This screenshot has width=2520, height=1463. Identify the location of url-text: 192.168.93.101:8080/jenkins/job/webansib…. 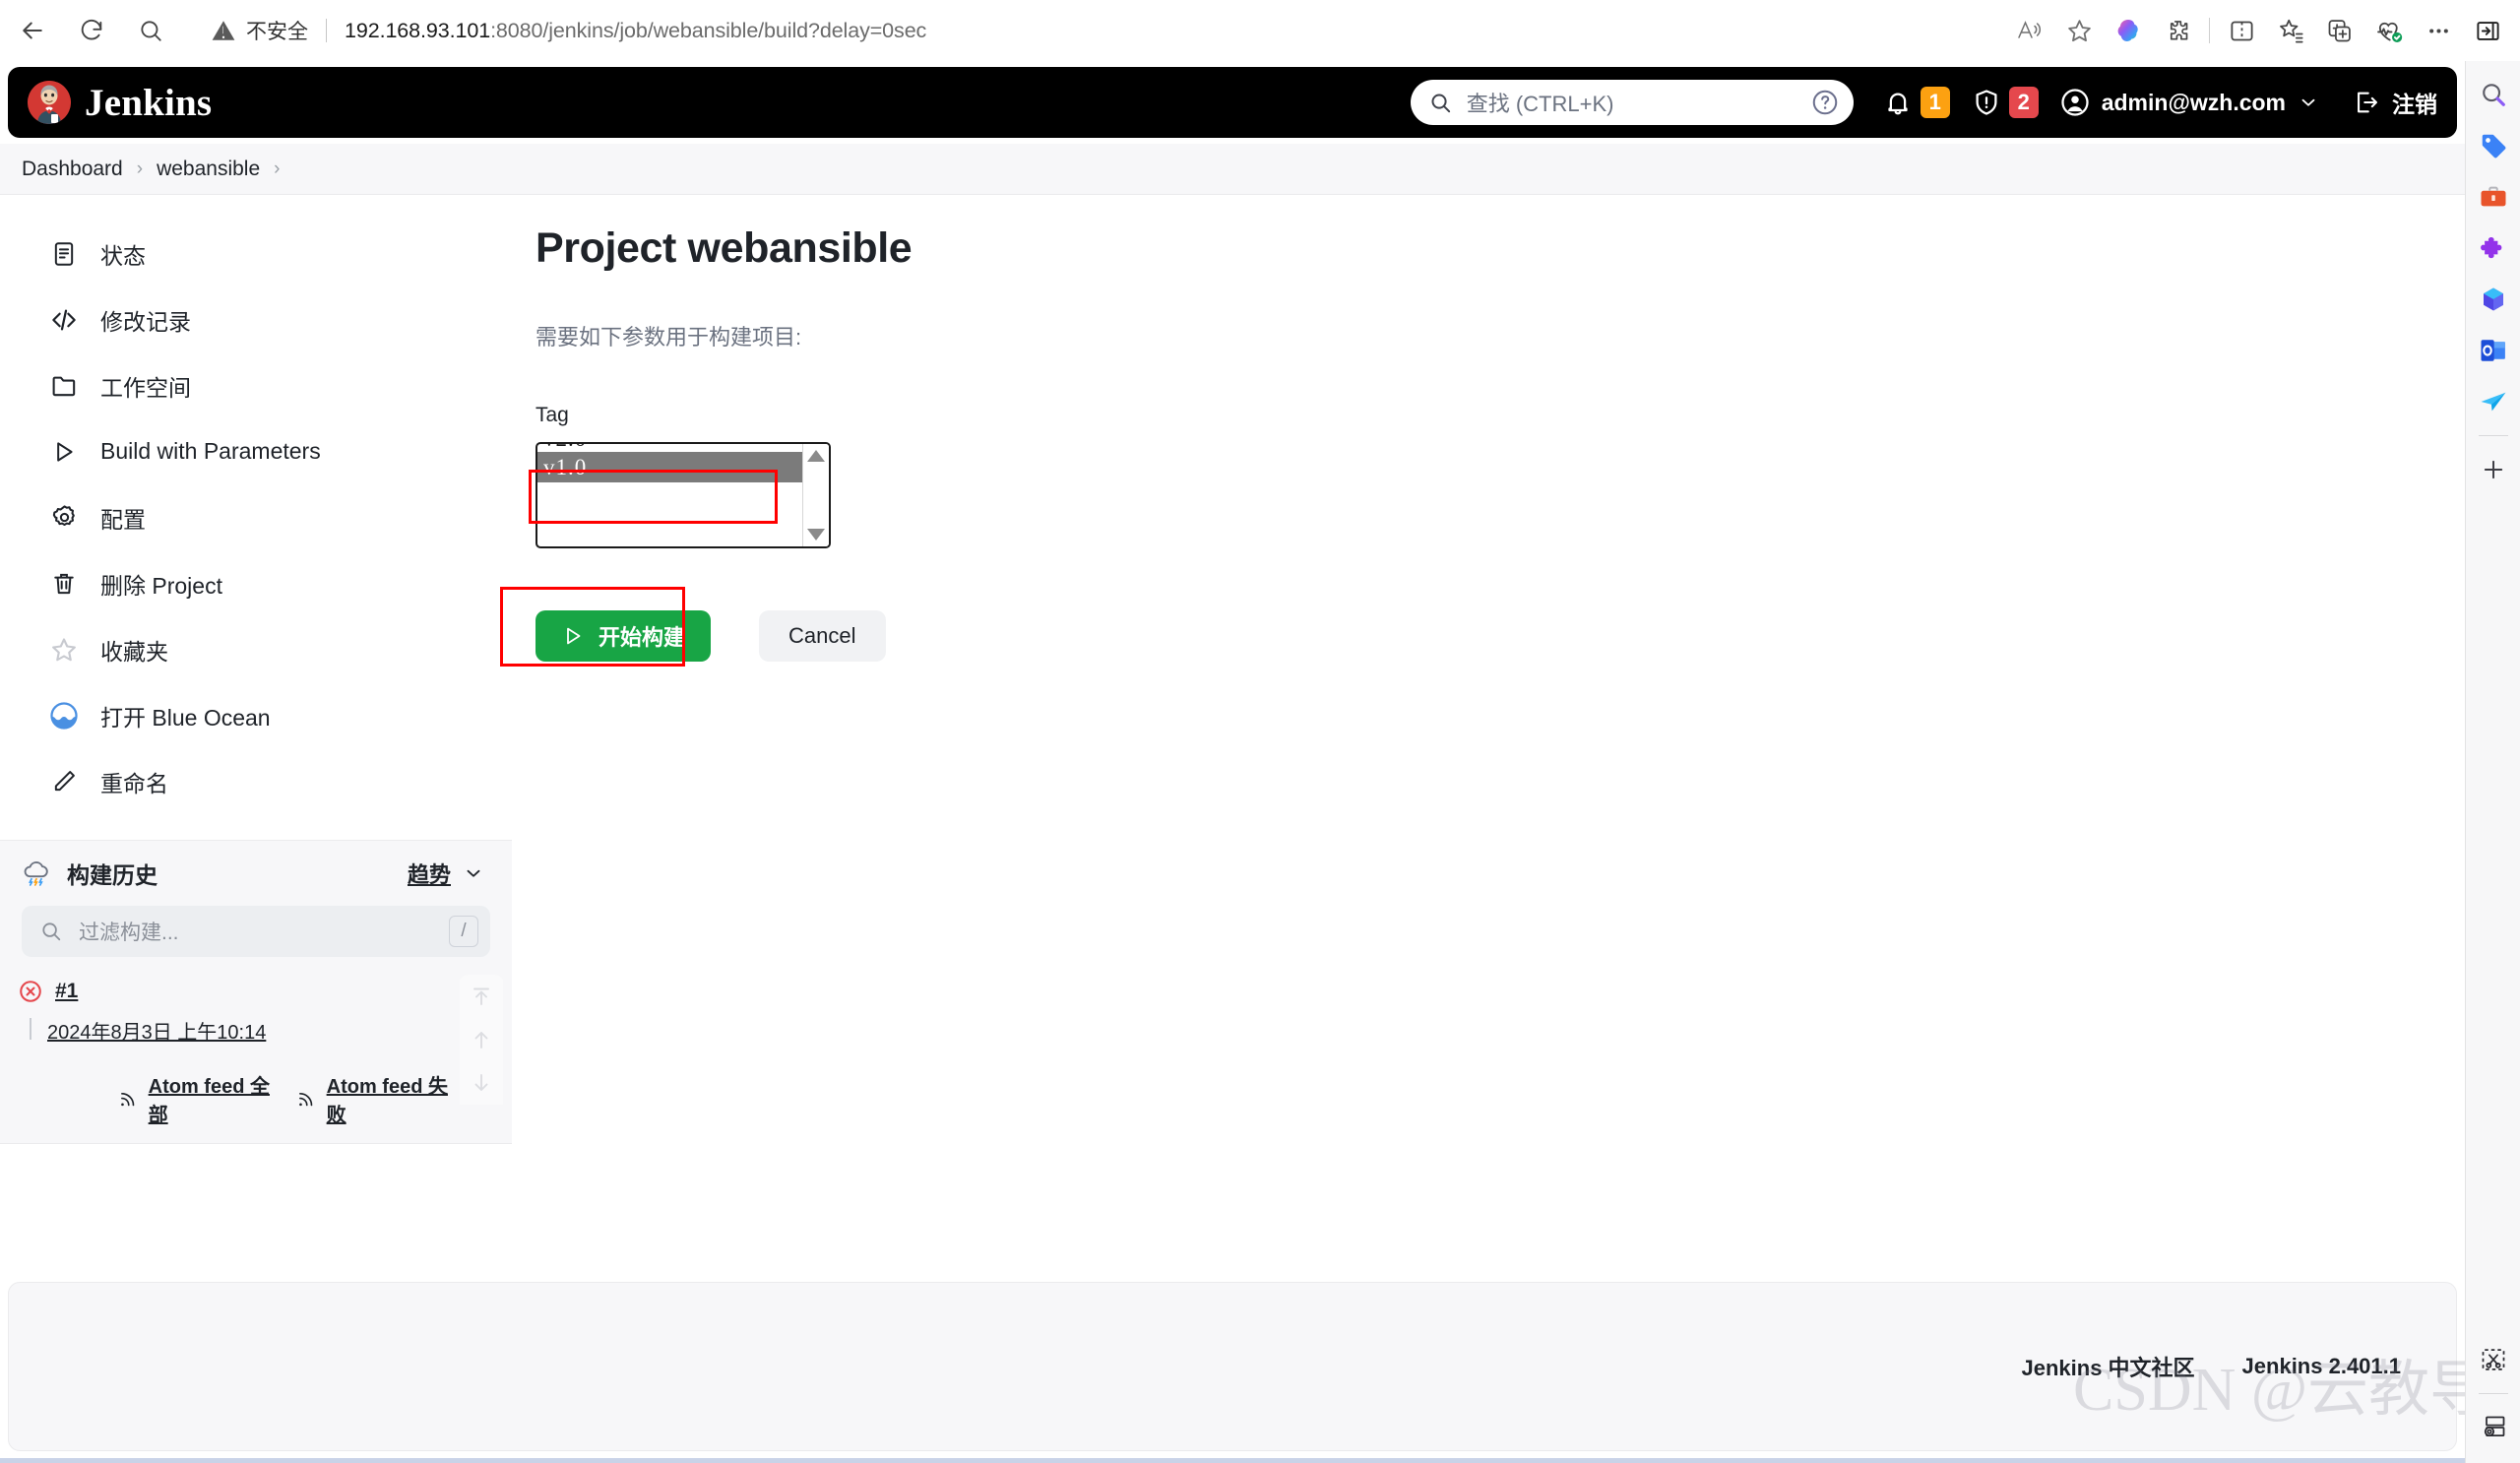
(635, 31).